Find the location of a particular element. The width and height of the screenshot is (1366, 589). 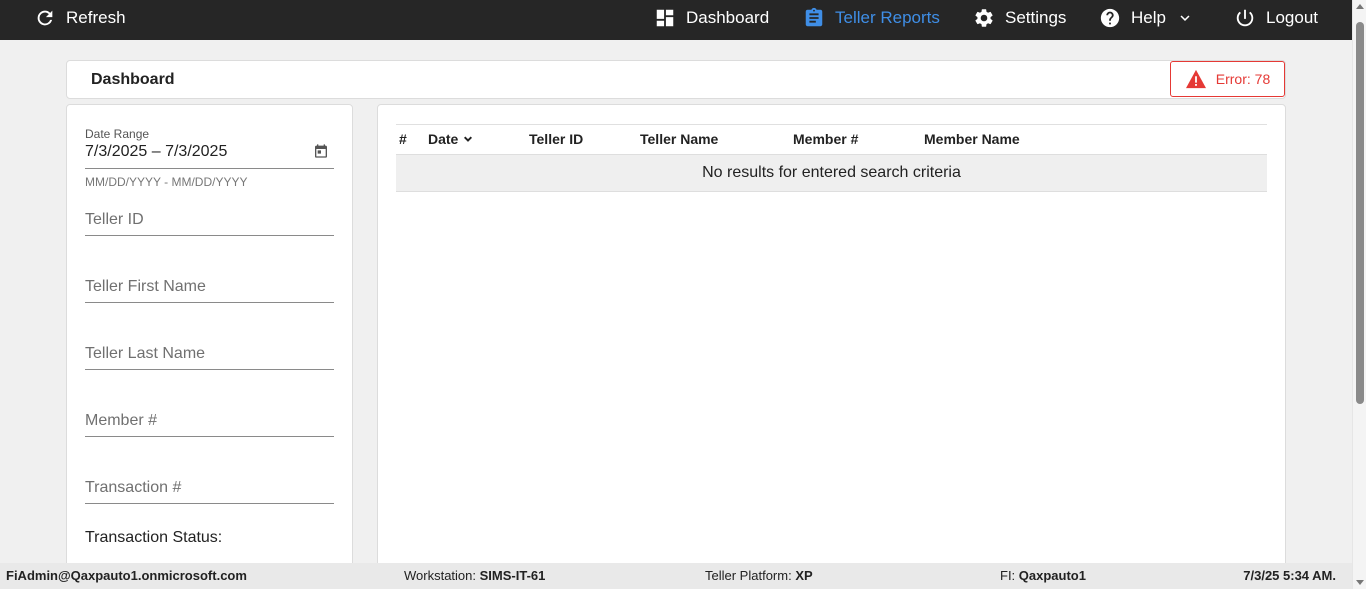

transaction-number-input is located at coordinates (209, 488).